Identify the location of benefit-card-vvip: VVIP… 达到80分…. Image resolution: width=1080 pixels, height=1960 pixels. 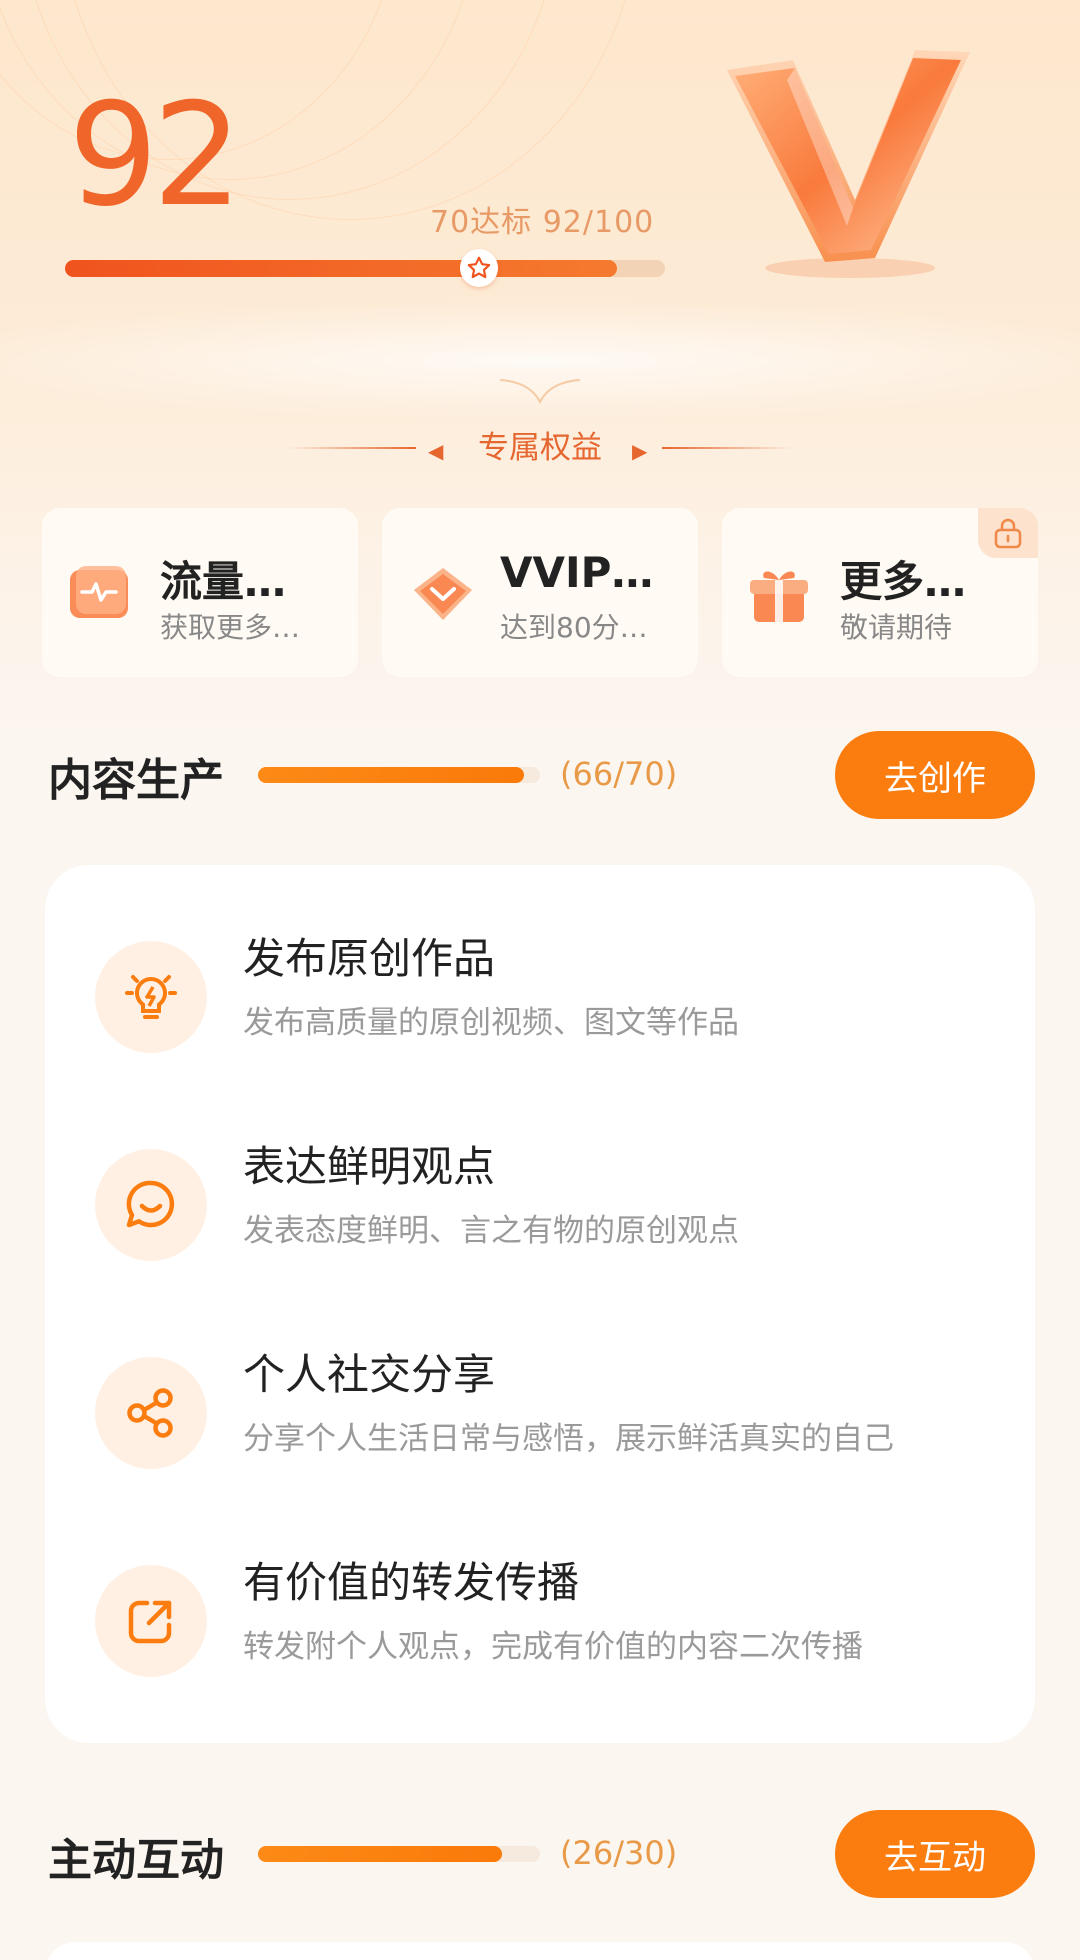
(540, 592).